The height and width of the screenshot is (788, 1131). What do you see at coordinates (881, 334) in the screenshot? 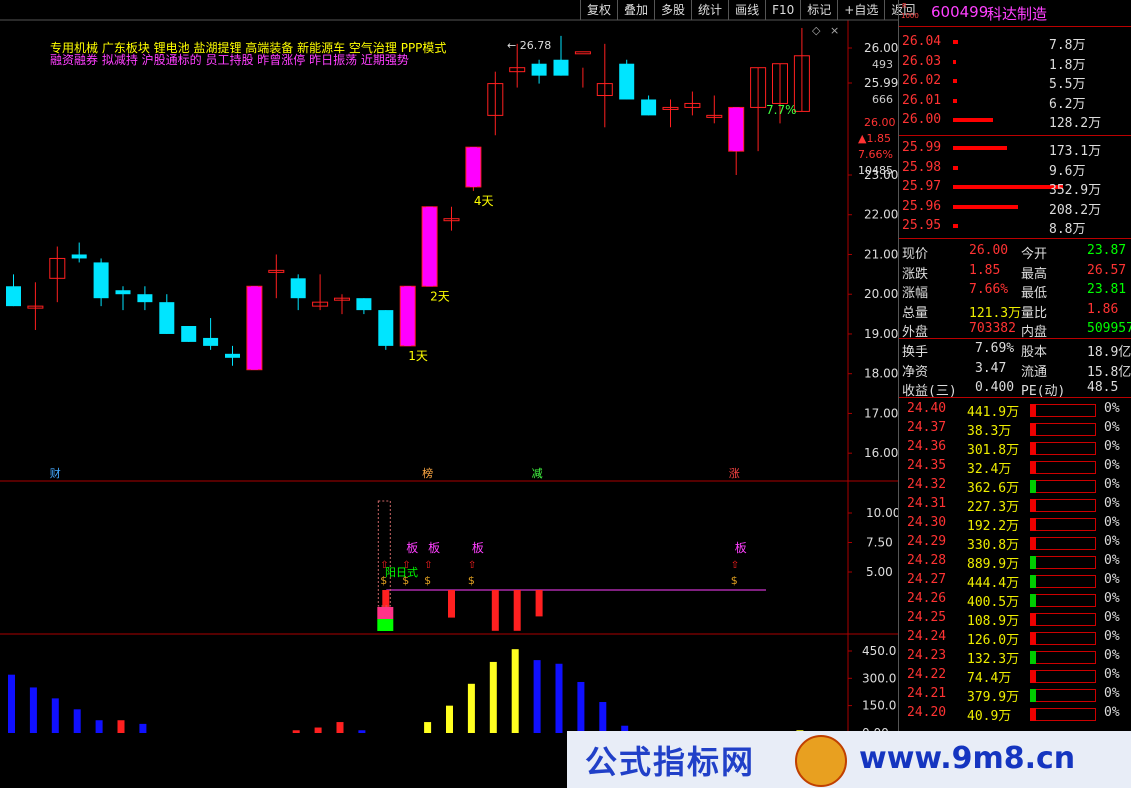
I see `price-tick: 19.00` at bounding box center [881, 334].